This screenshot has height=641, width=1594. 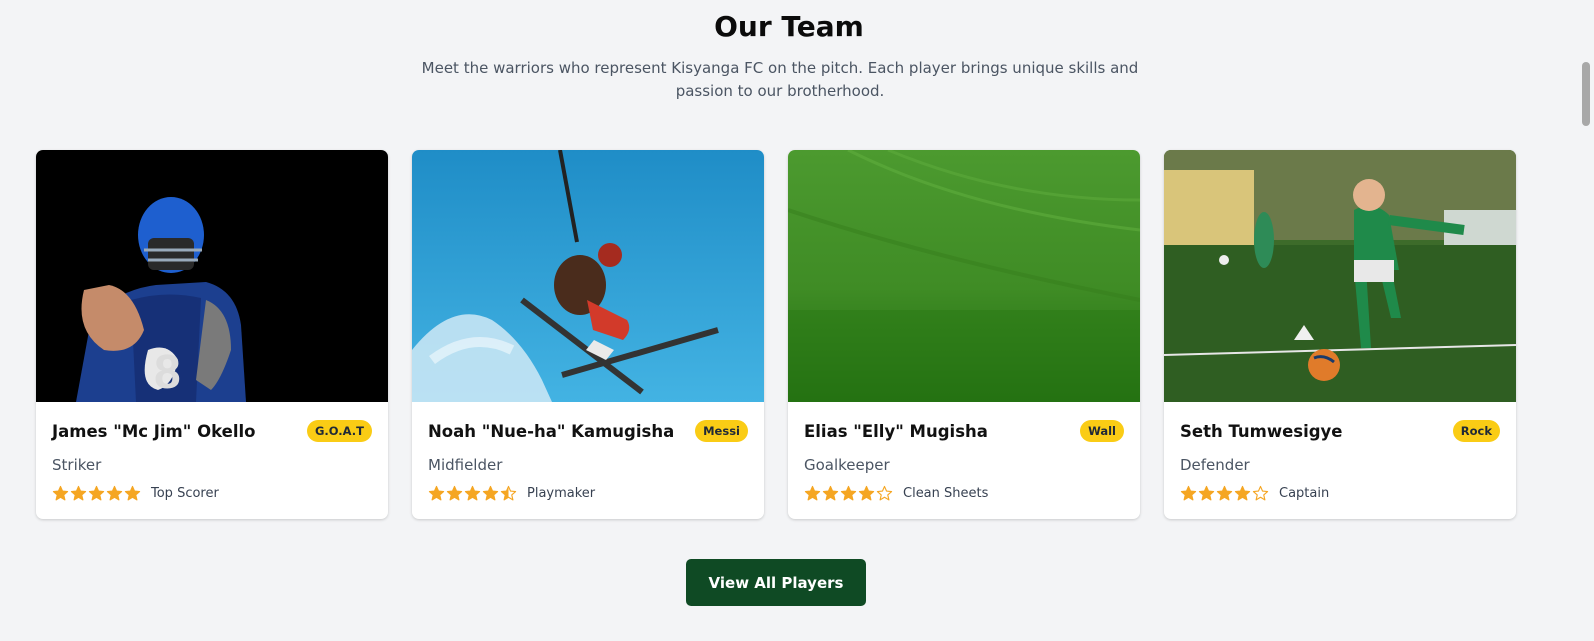 What do you see at coordinates (1476, 431) in the screenshot?
I see `player-badge: Rock` at bounding box center [1476, 431].